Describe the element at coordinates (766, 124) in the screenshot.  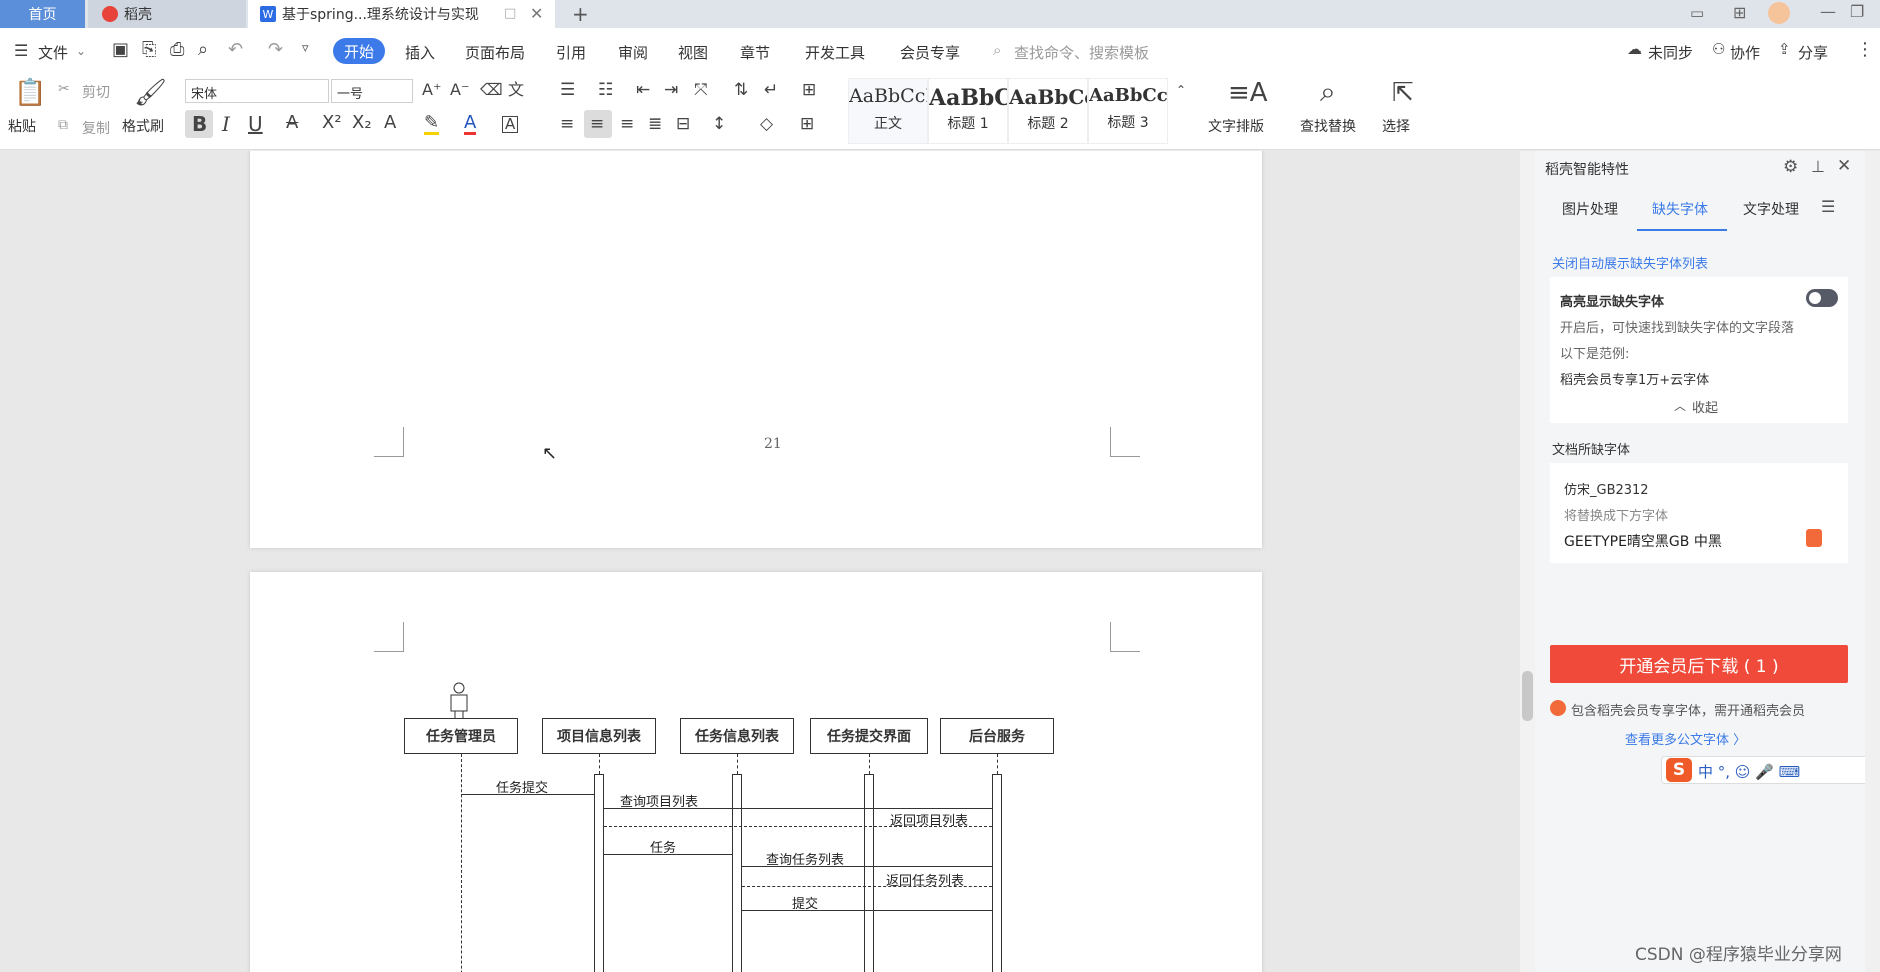
I see `shading-icon: ◇` at that location.